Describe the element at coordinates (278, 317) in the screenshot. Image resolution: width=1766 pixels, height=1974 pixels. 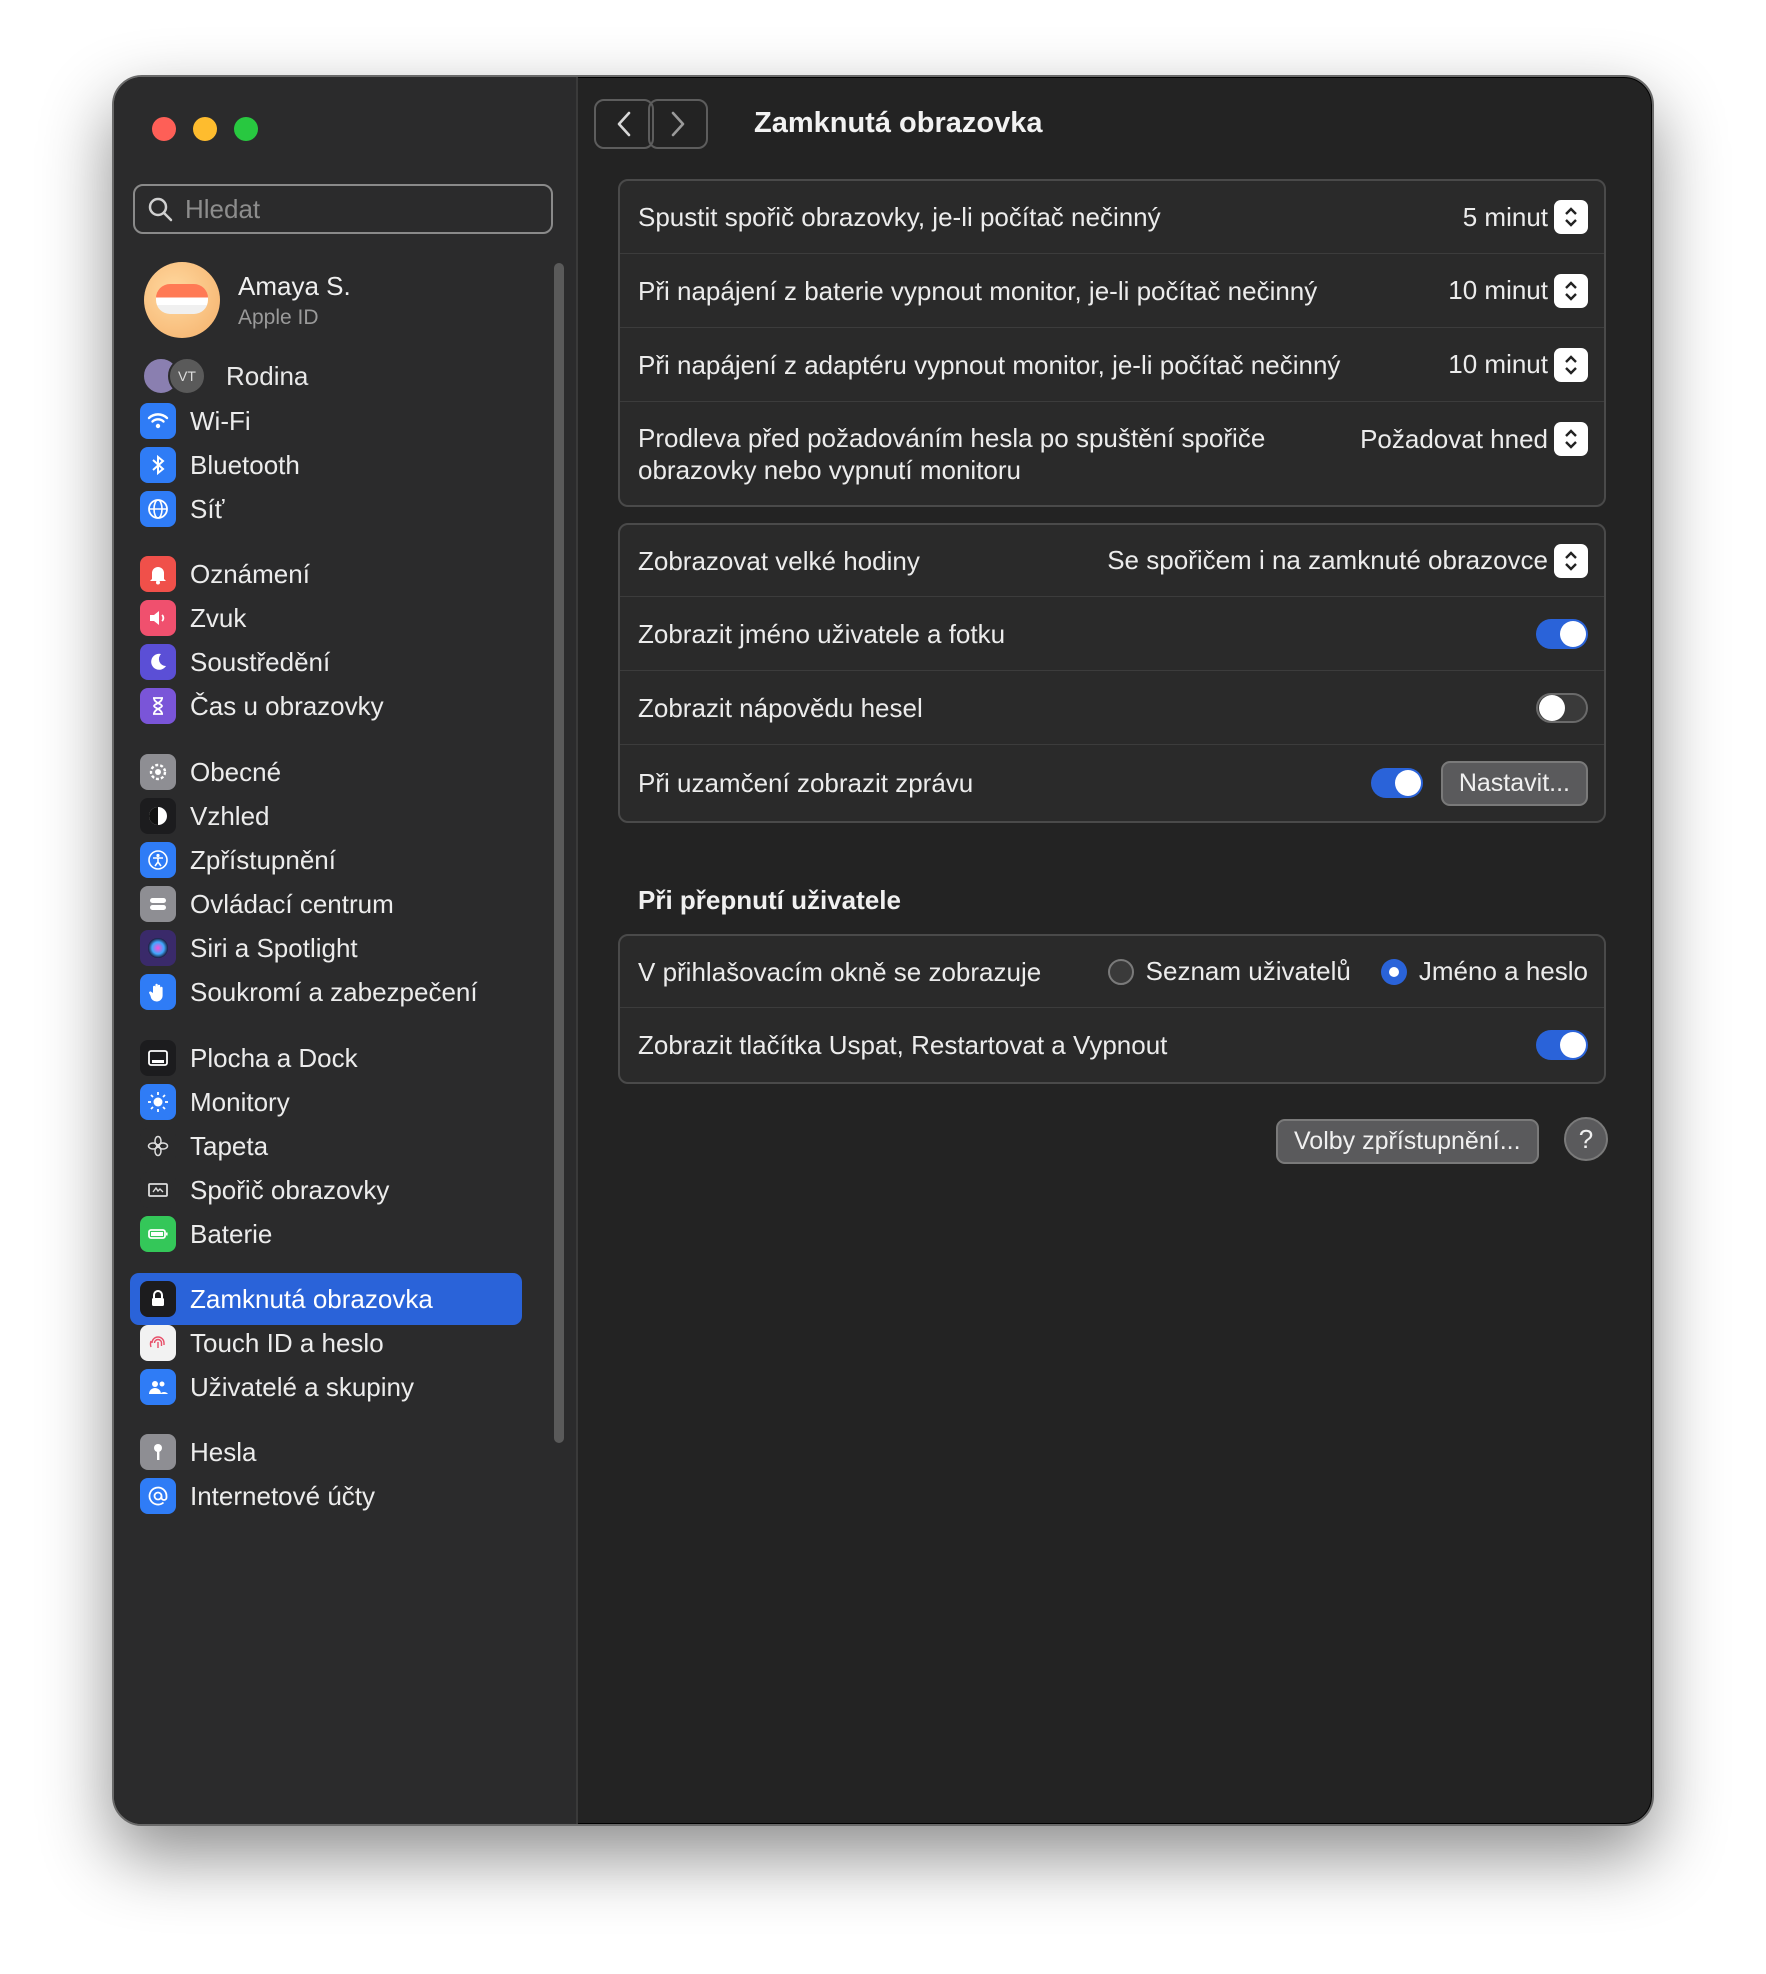
I see `profile-subtitle: Apple ID` at that location.